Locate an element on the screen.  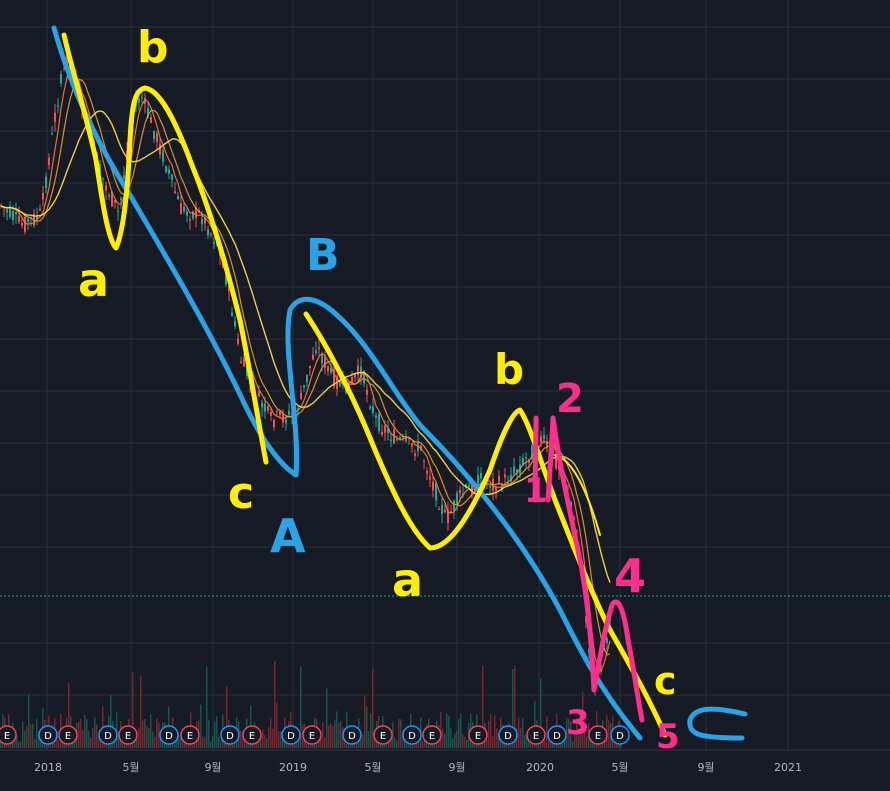
annotation-label: 5 is located at coordinates (668, 737).